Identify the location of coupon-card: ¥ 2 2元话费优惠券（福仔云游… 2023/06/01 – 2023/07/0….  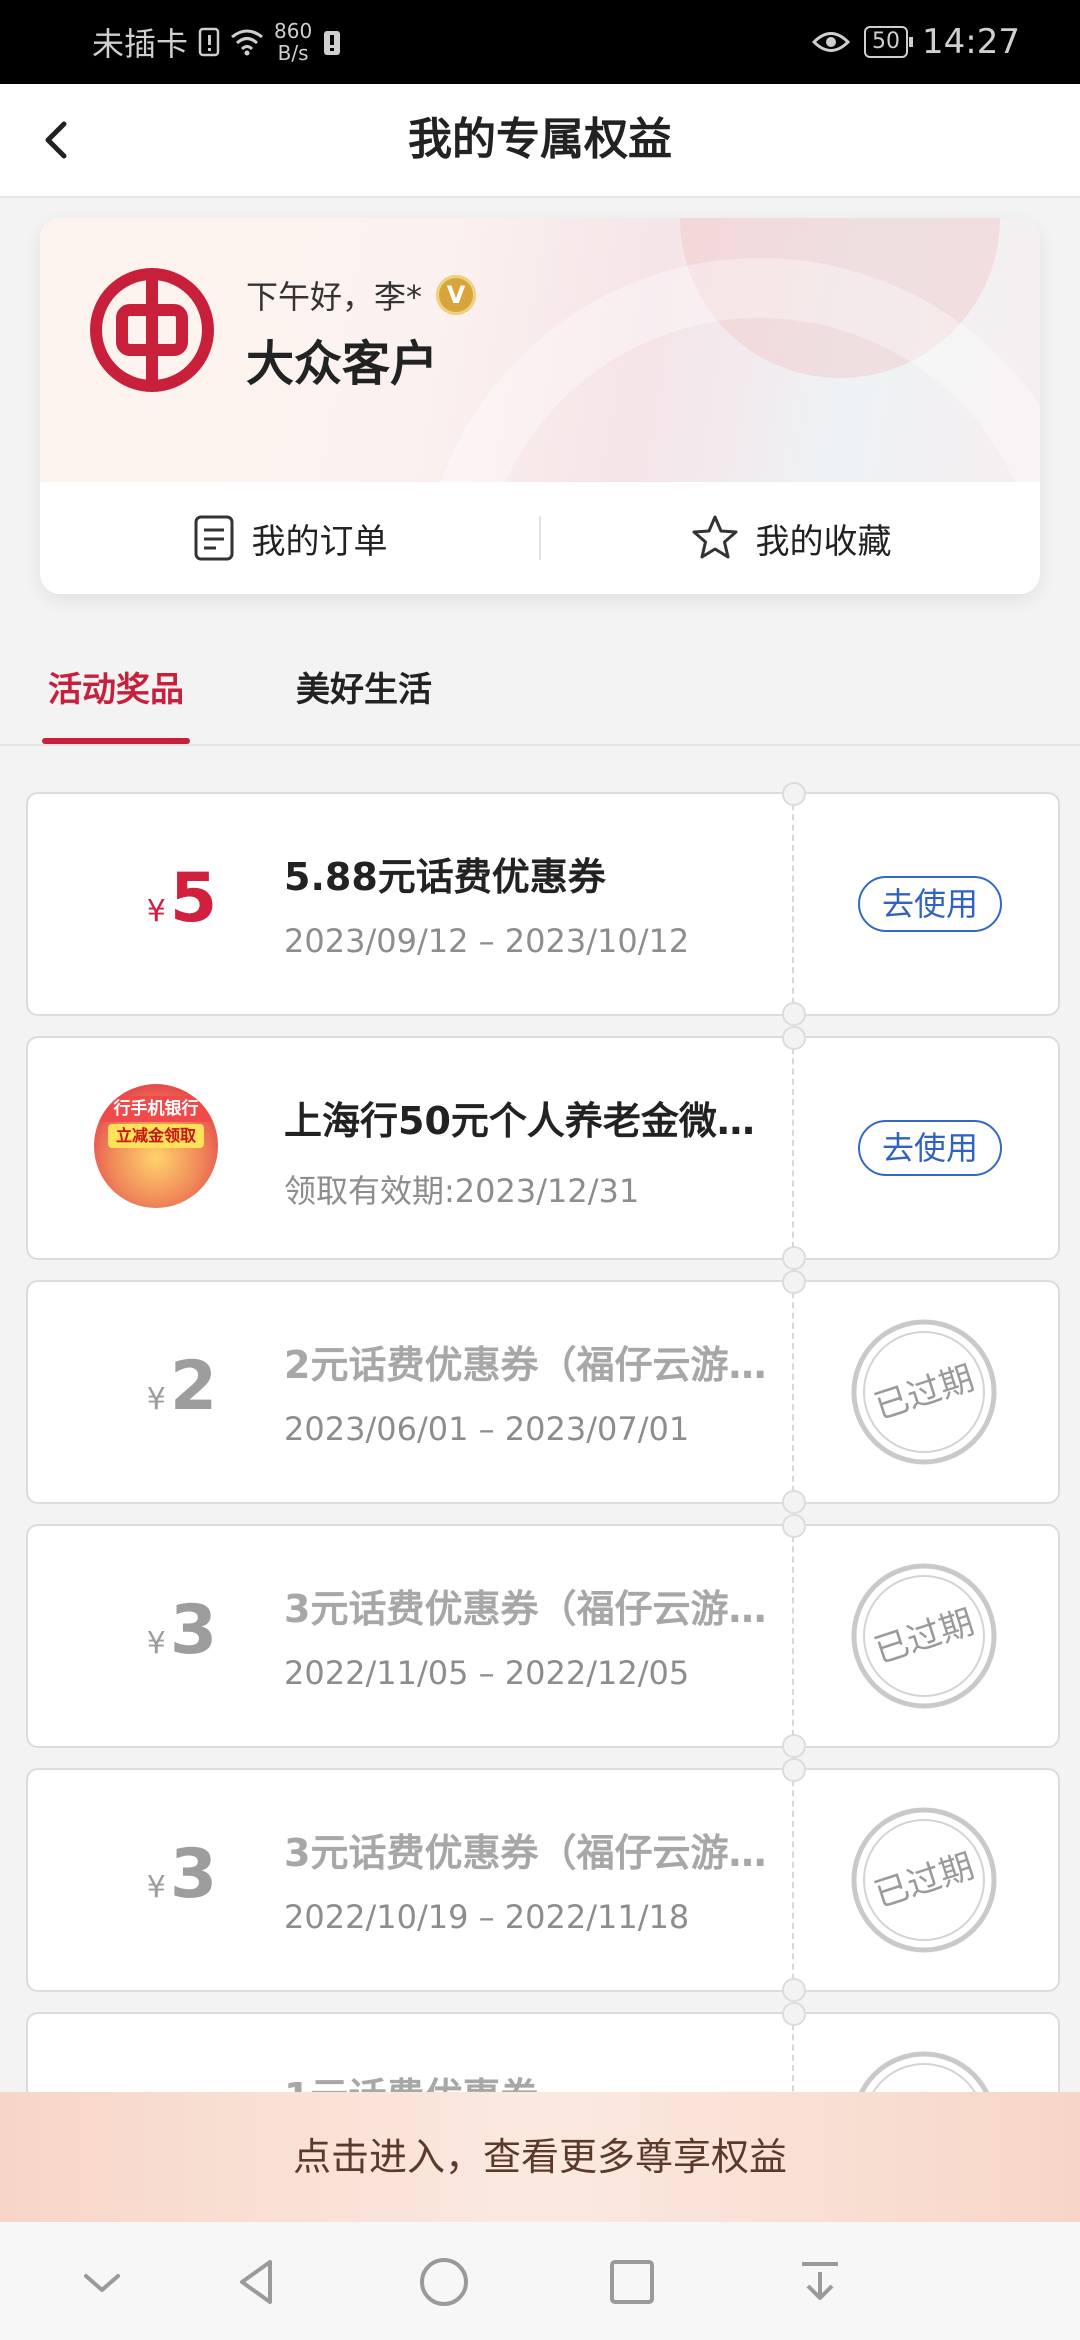
(543, 1392).